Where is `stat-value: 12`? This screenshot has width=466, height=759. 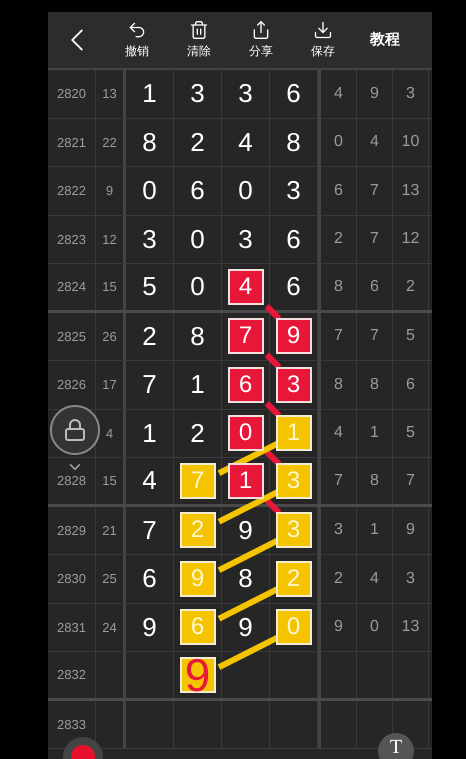
stat-value: 12 is located at coordinates (411, 239).